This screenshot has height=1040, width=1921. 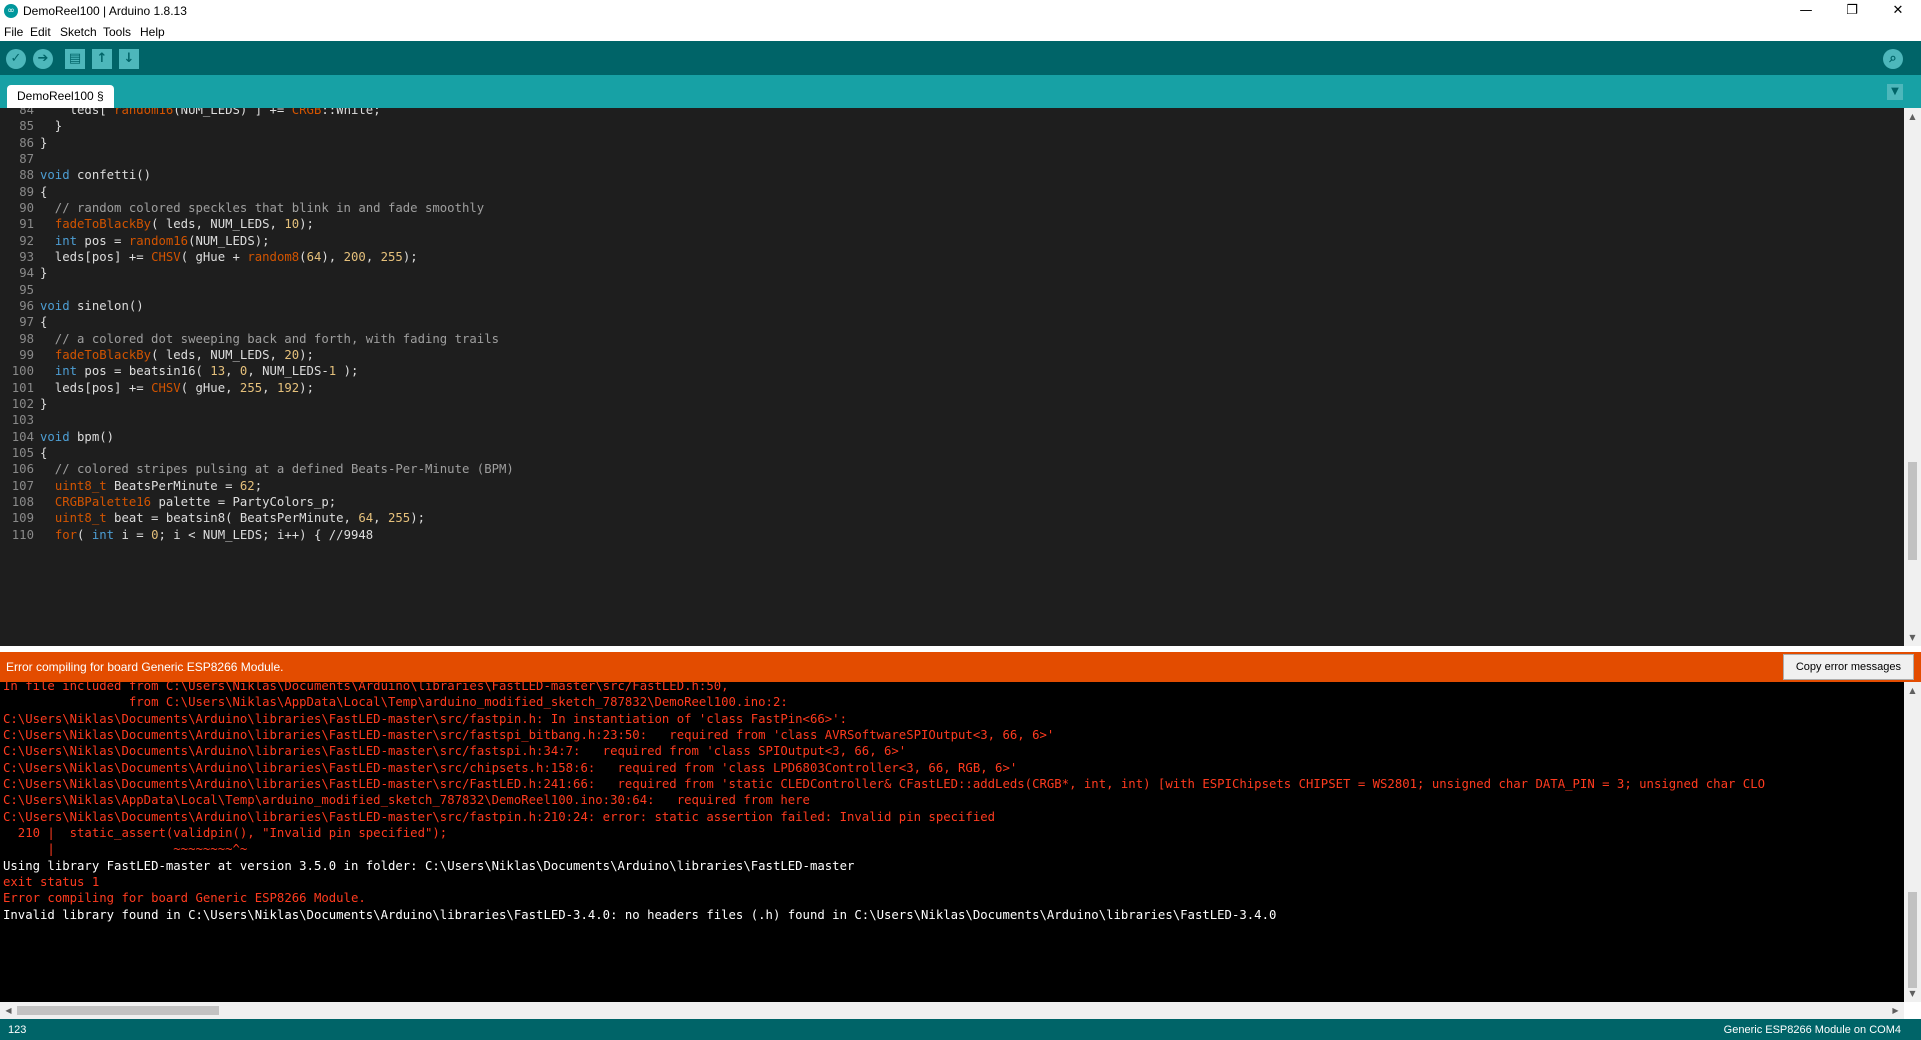 I want to click on menu-help: Help, so click(x=152, y=32).